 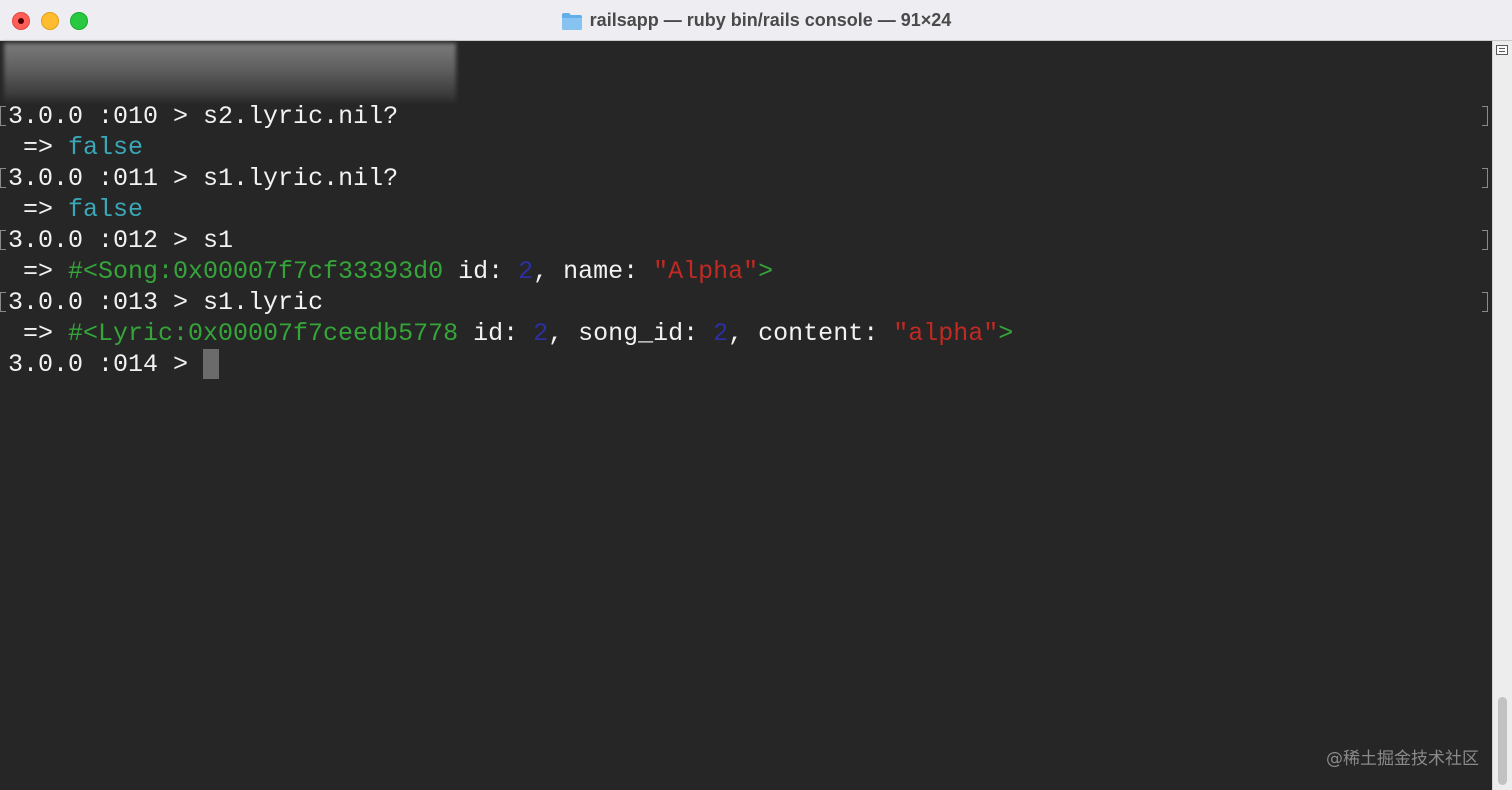 What do you see at coordinates (301, 116) in the screenshot?
I see `command: s2.lyric.nil?` at bounding box center [301, 116].